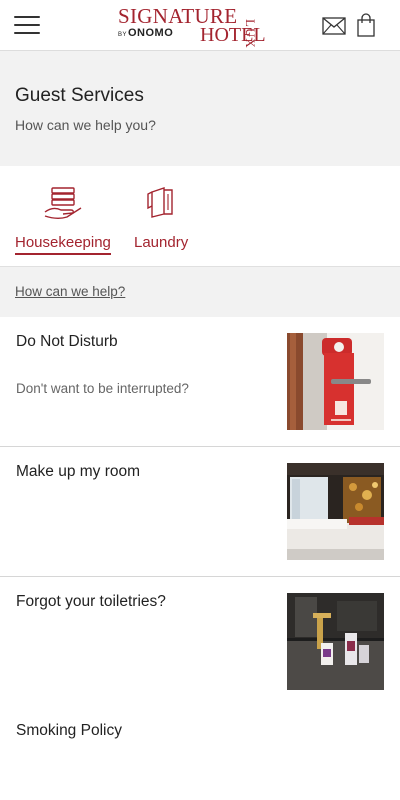  Describe the element at coordinates (102, 388) in the screenshot. I see `service-description: Don't want to be interrupted?` at that location.